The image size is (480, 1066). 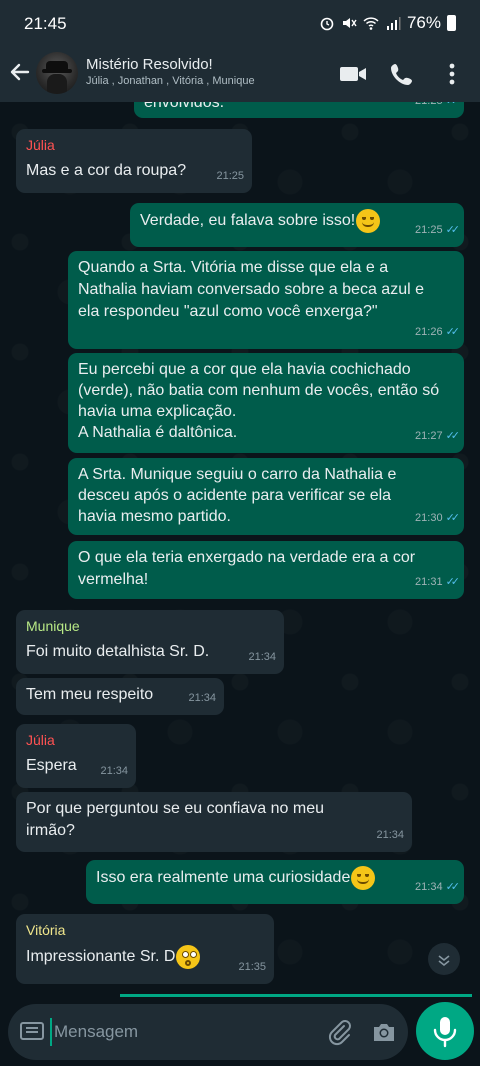 I want to click on message-composer, so click(x=208, y=1032).